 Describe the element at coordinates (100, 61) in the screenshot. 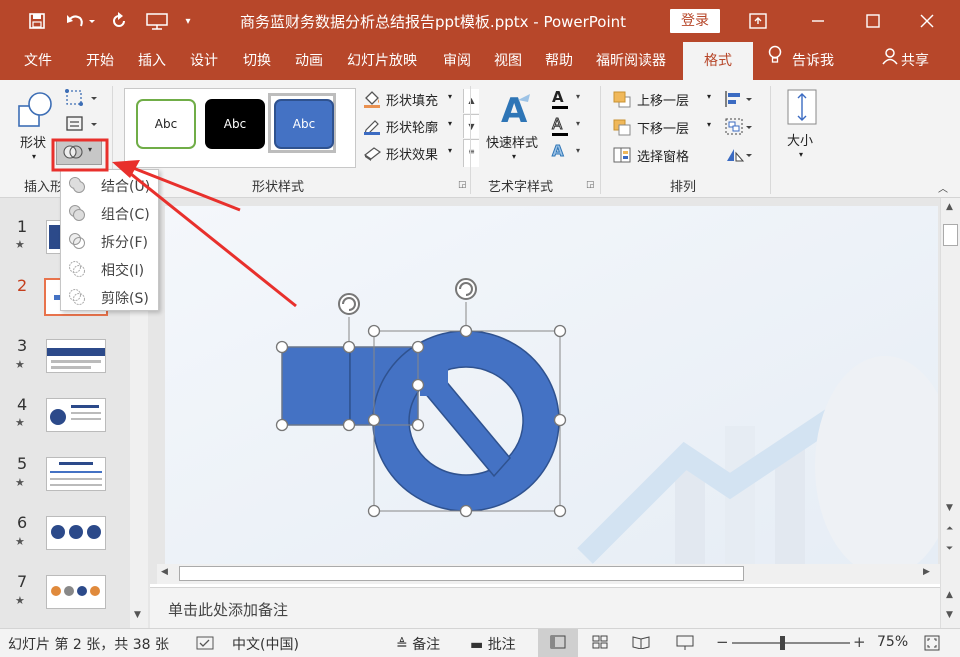

I see `tab-home: 开始` at that location.